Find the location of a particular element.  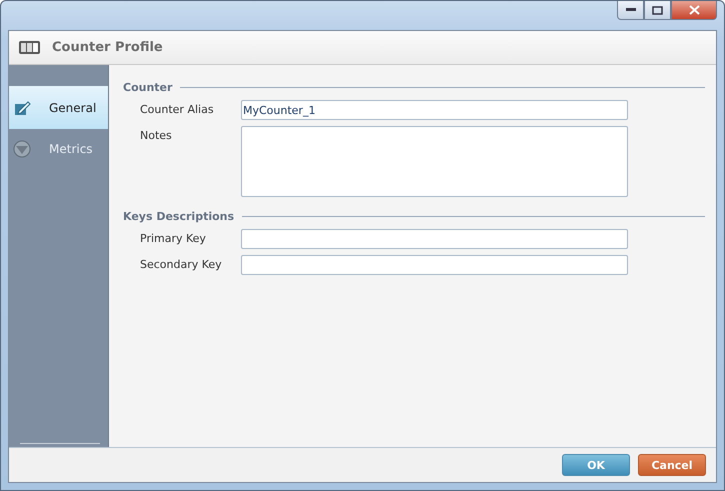

counter-icon is located at coordinates (29, 47).